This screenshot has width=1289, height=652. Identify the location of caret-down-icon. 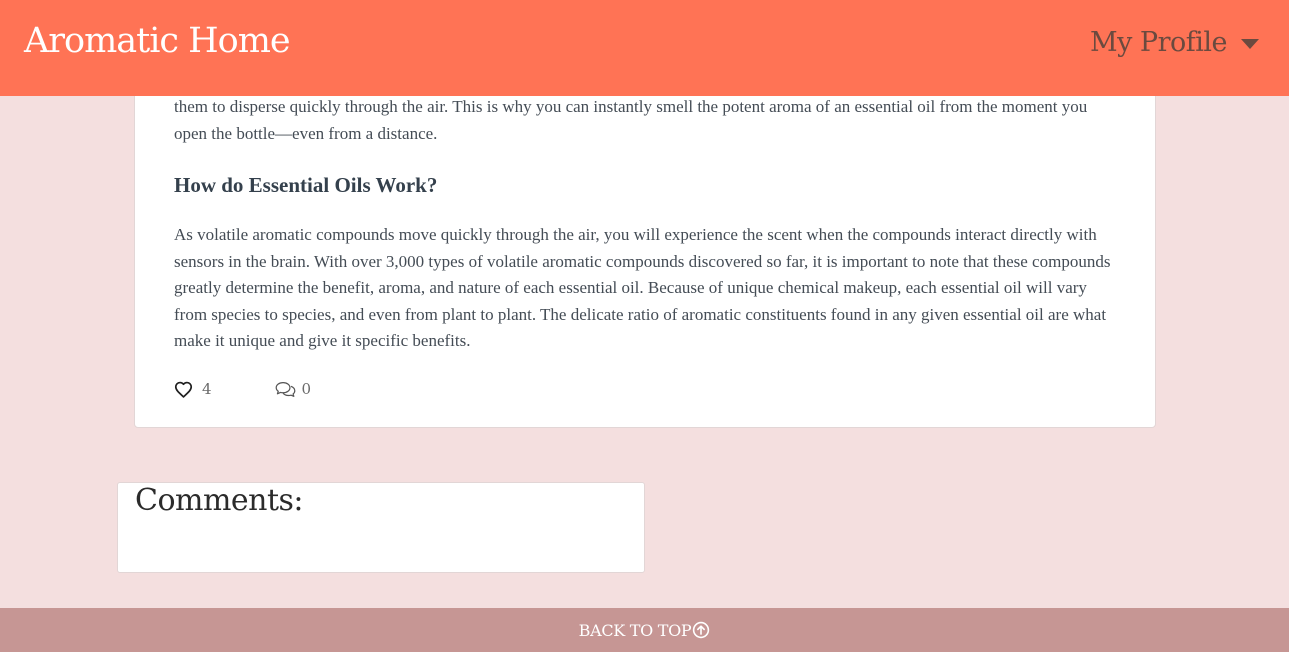
(1250, 43).